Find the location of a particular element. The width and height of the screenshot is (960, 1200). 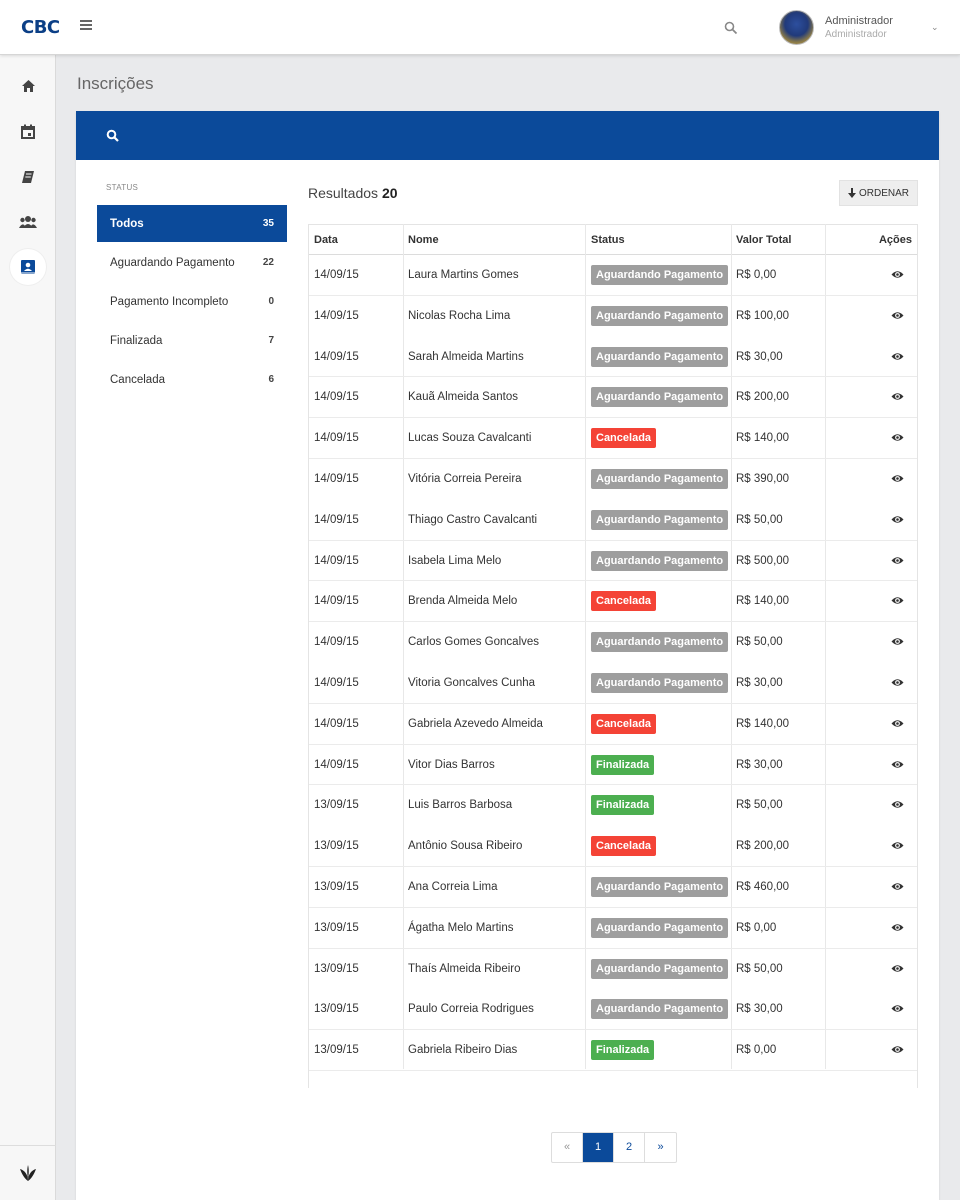

filter-item-aguardando-pagamento: Aguardando Pagamento 22 is located at coordinates (192, 262).